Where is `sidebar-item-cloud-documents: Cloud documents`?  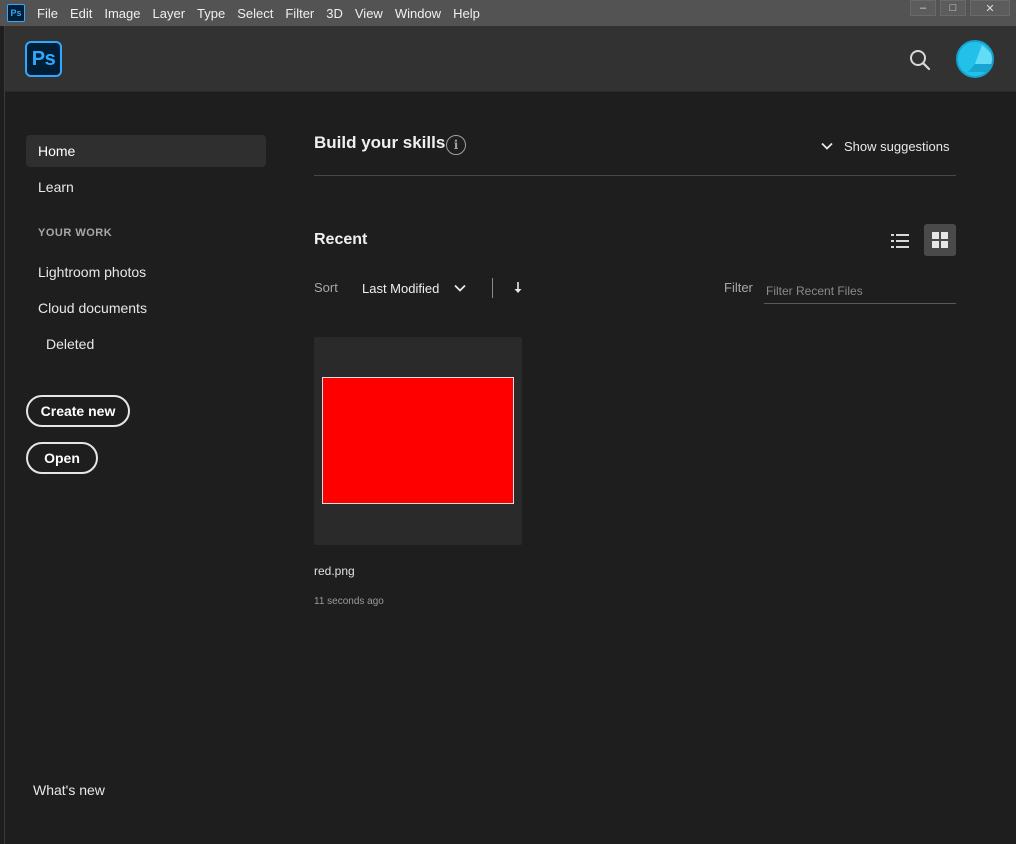
sidebar-item-cloud-documents: Cloud documents is located at coordinates (92, 308).